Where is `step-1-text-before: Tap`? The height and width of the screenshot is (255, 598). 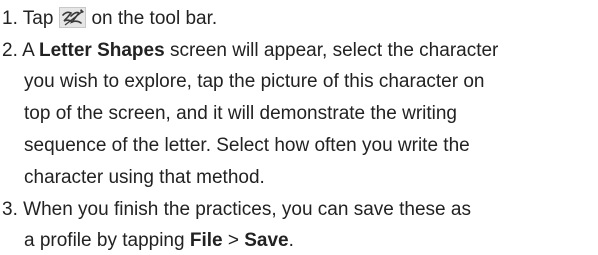
step-1-text-before: Tap is located at coordinates (38, 18).